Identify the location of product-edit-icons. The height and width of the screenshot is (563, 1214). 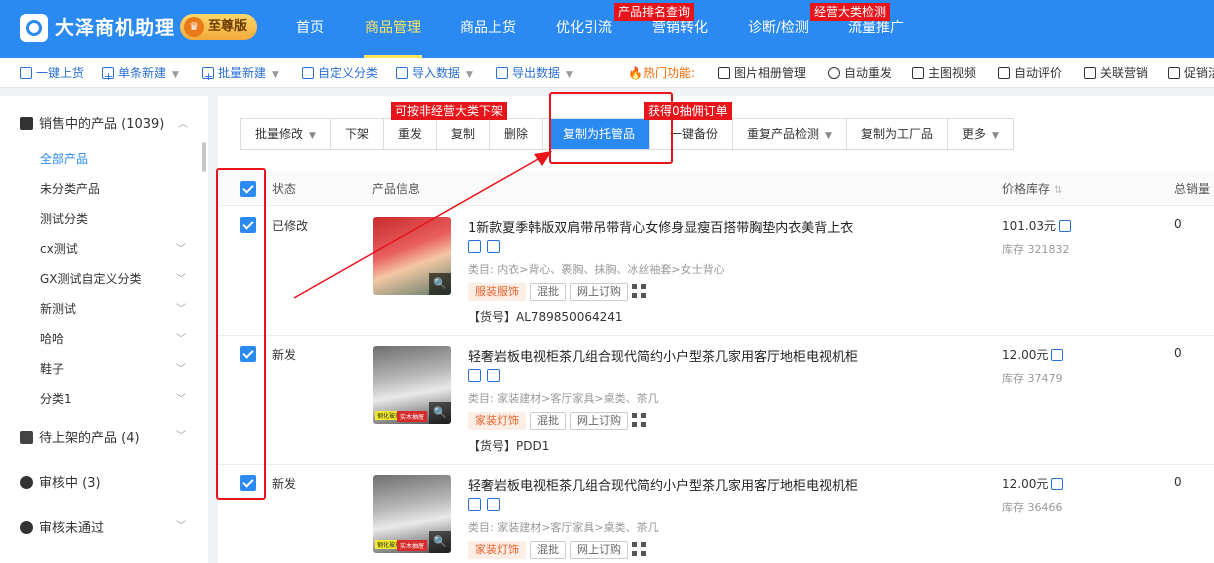
(487, 506).